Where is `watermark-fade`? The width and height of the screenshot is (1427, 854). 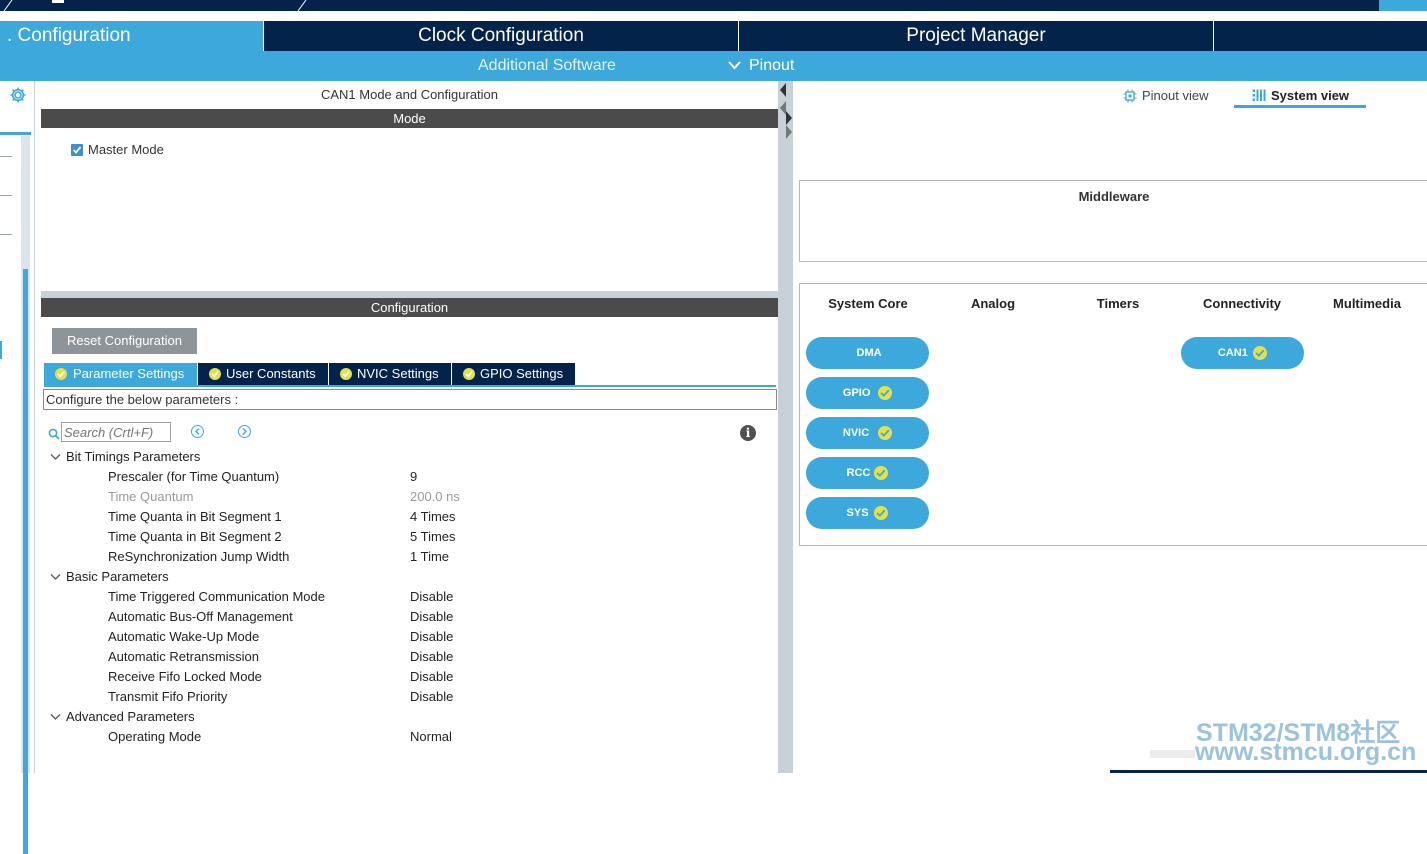
watermark-fade is located at coordinates (1172, 754).